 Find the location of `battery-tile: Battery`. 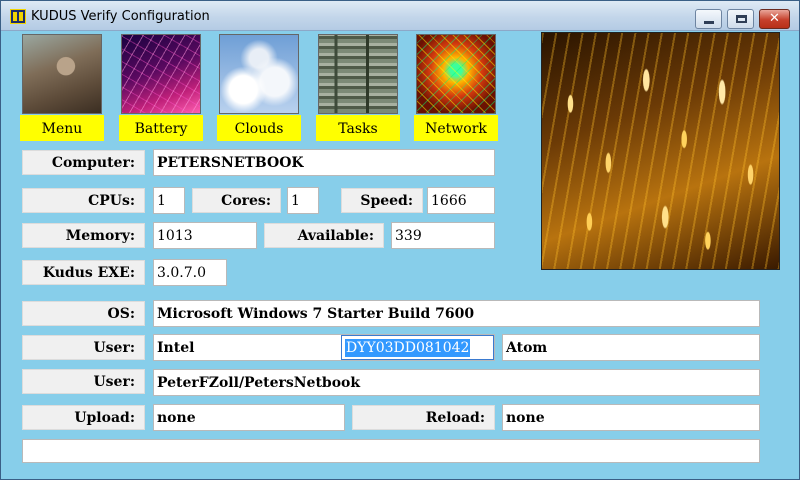

battery-tile: Battery is located at coordinates (161, 88).